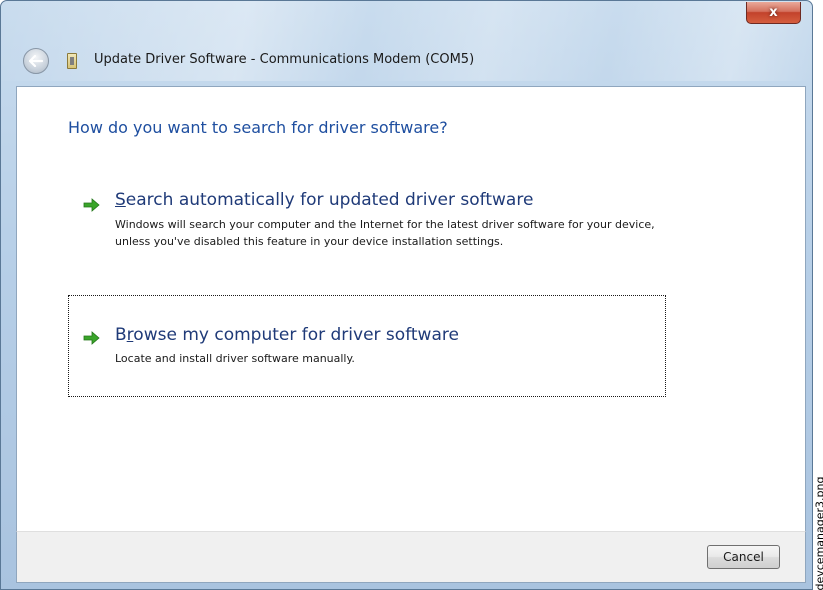 This screenshot has height=590, width=823. I want to click on close-button: x, so click(773, 13).